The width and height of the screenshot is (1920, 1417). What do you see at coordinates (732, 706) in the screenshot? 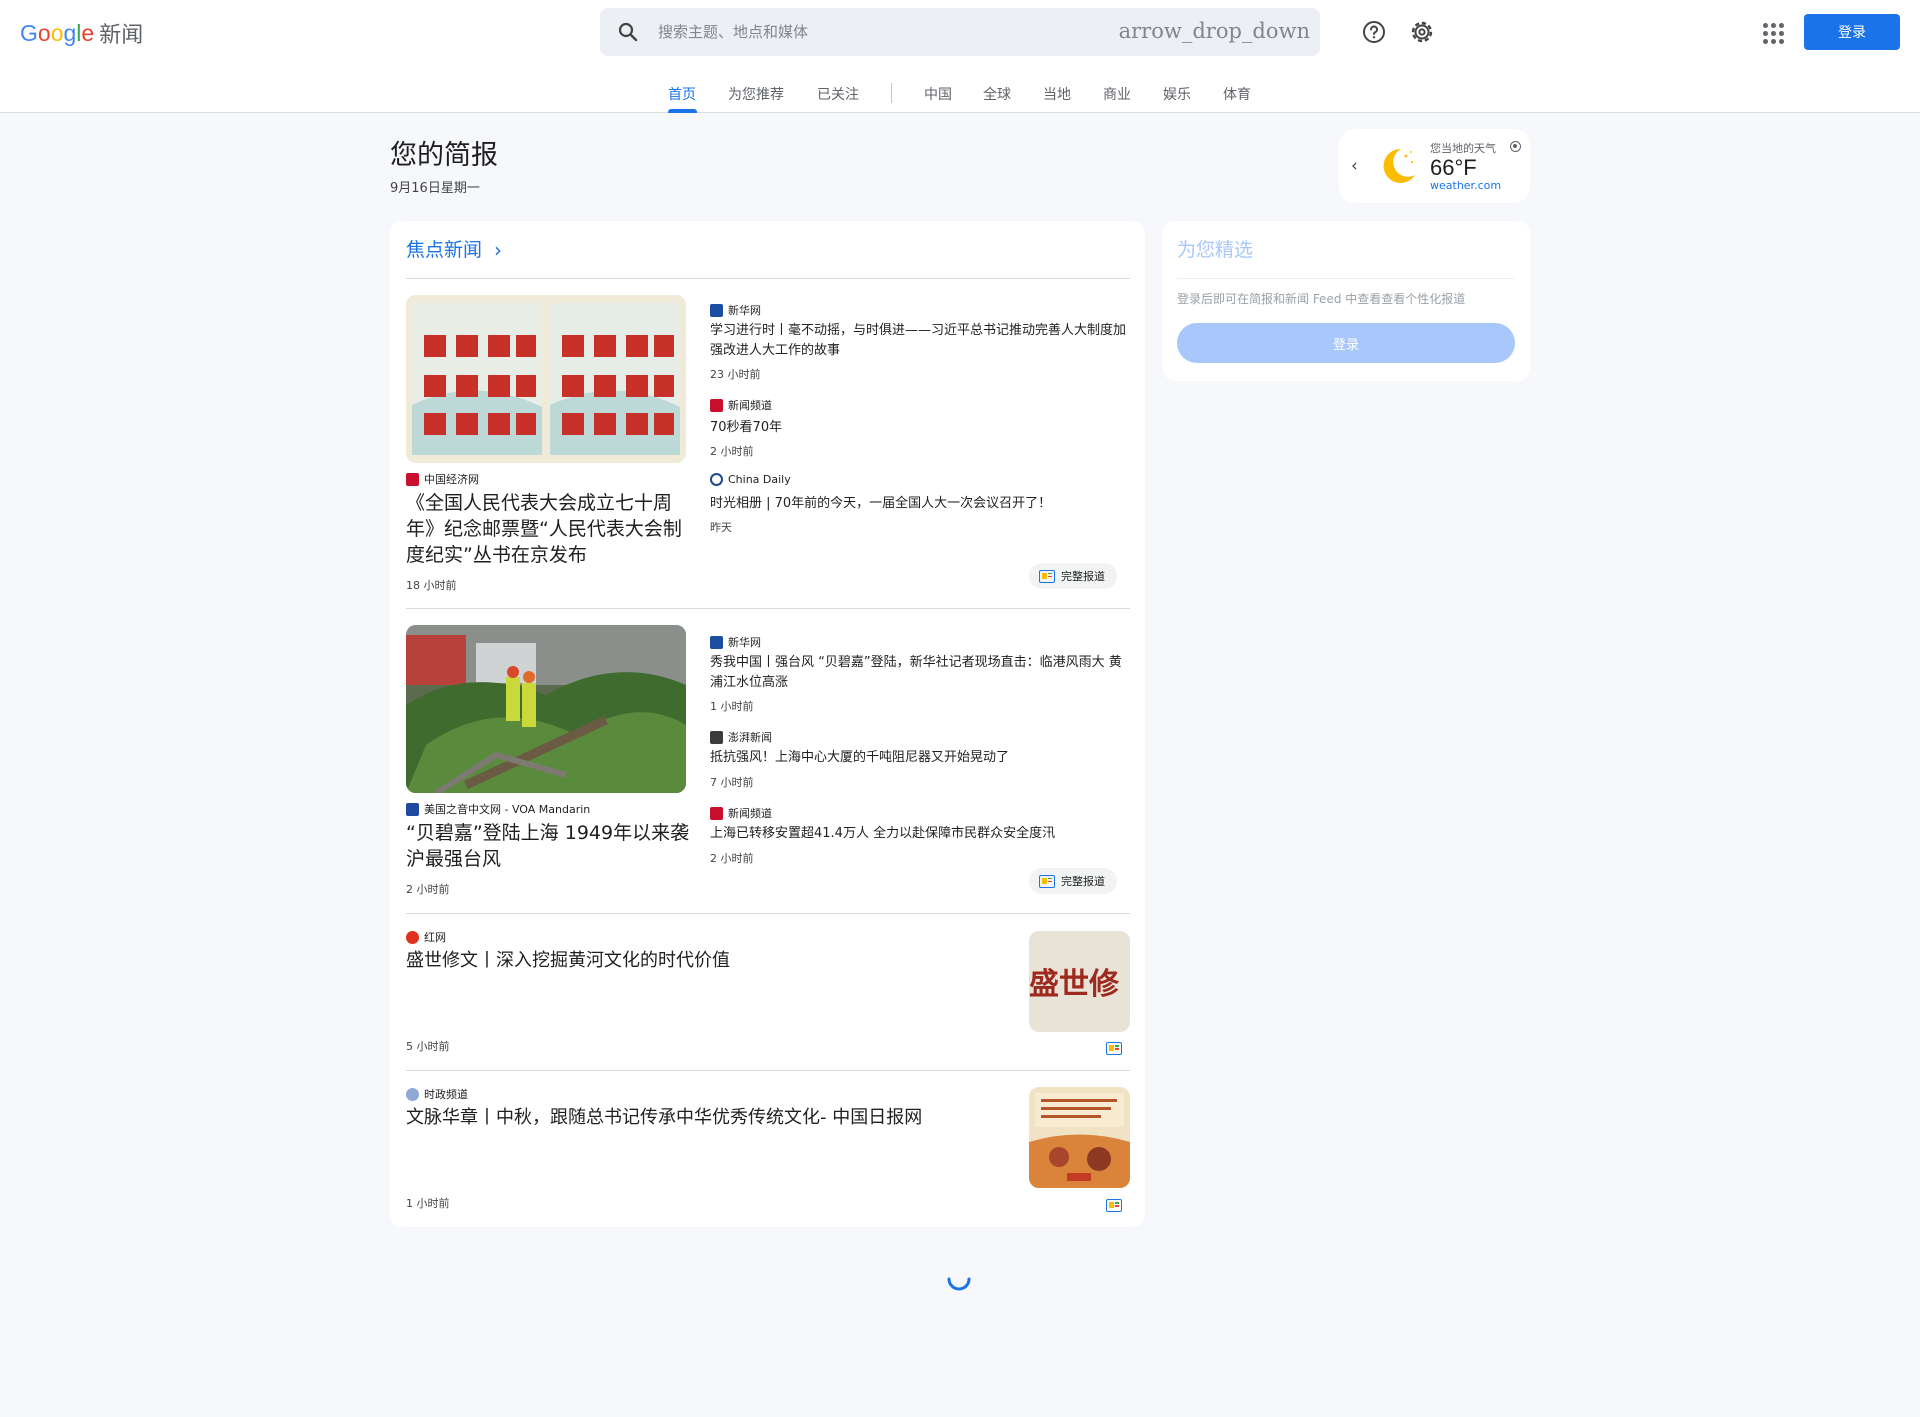
I see `related-time: 1 小时前` at bounding box center [732, 706].